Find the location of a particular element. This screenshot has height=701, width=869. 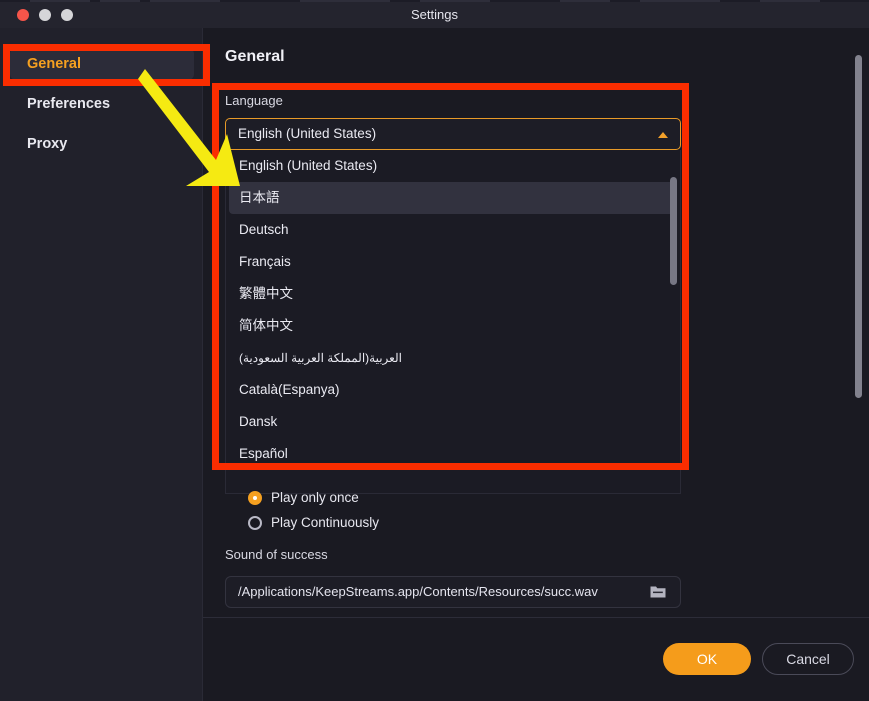

window-title: Settings is located at coordinates (434, 14).